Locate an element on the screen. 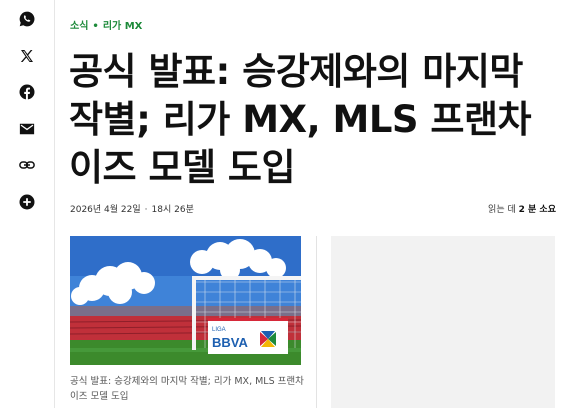  read-time: 읽는 데 2 분 소요 is located at coordinates (522, 208).